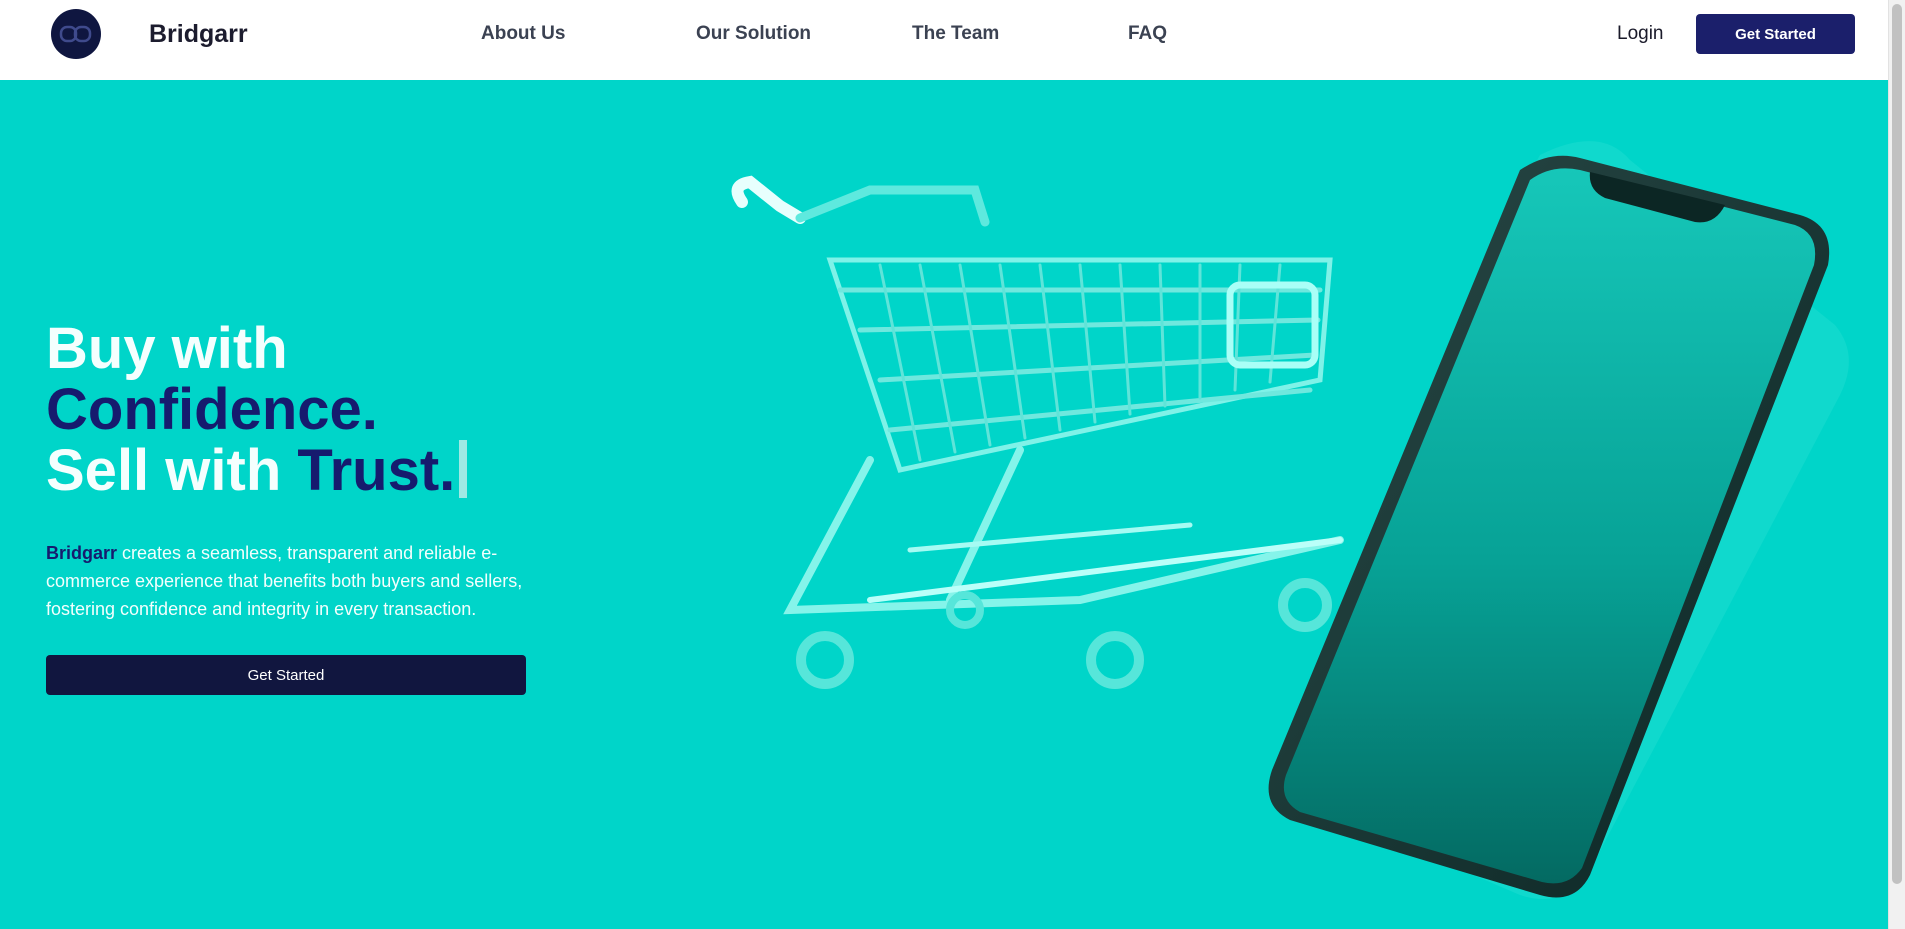 This screenshot has width=1905, height=929. What do you see at coordinates (167, 348) in the screenshot?
I see `headline-line-1: Buy with` at bounding box center [167, 348].